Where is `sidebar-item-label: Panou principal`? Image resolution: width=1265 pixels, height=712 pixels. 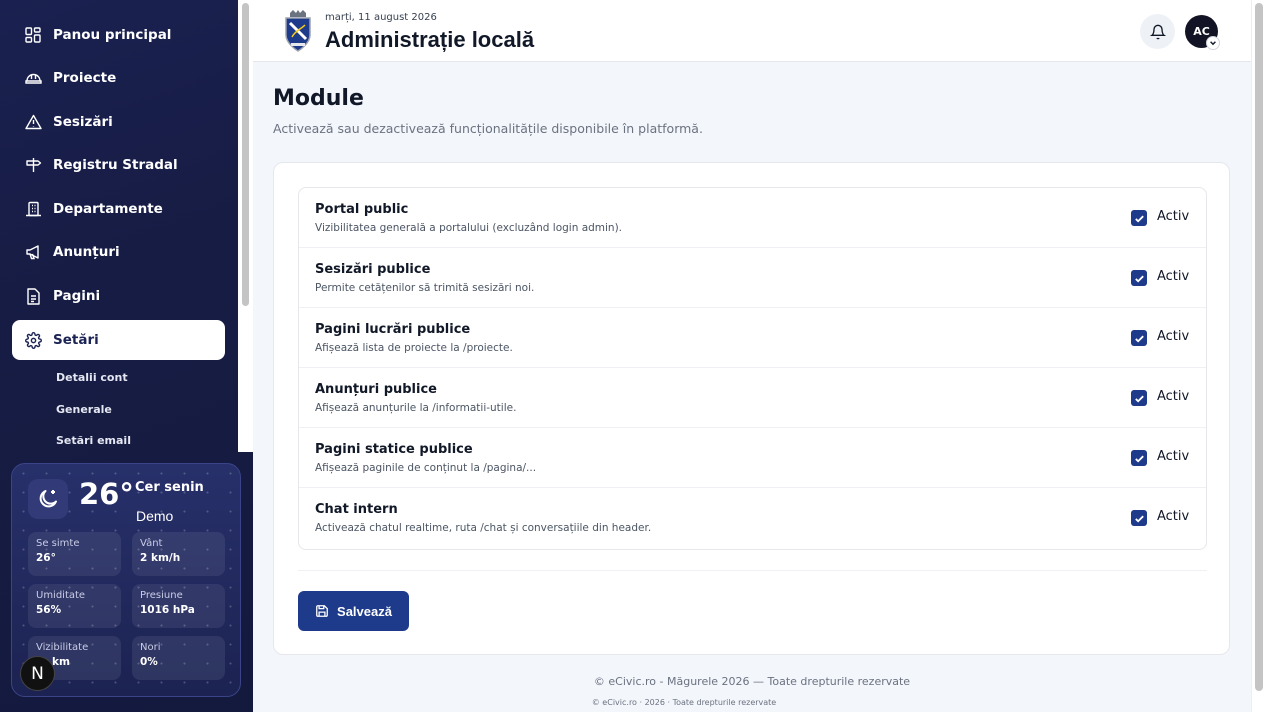
sidebar-item-label: Panou principal is located at coordinates (112, 35).